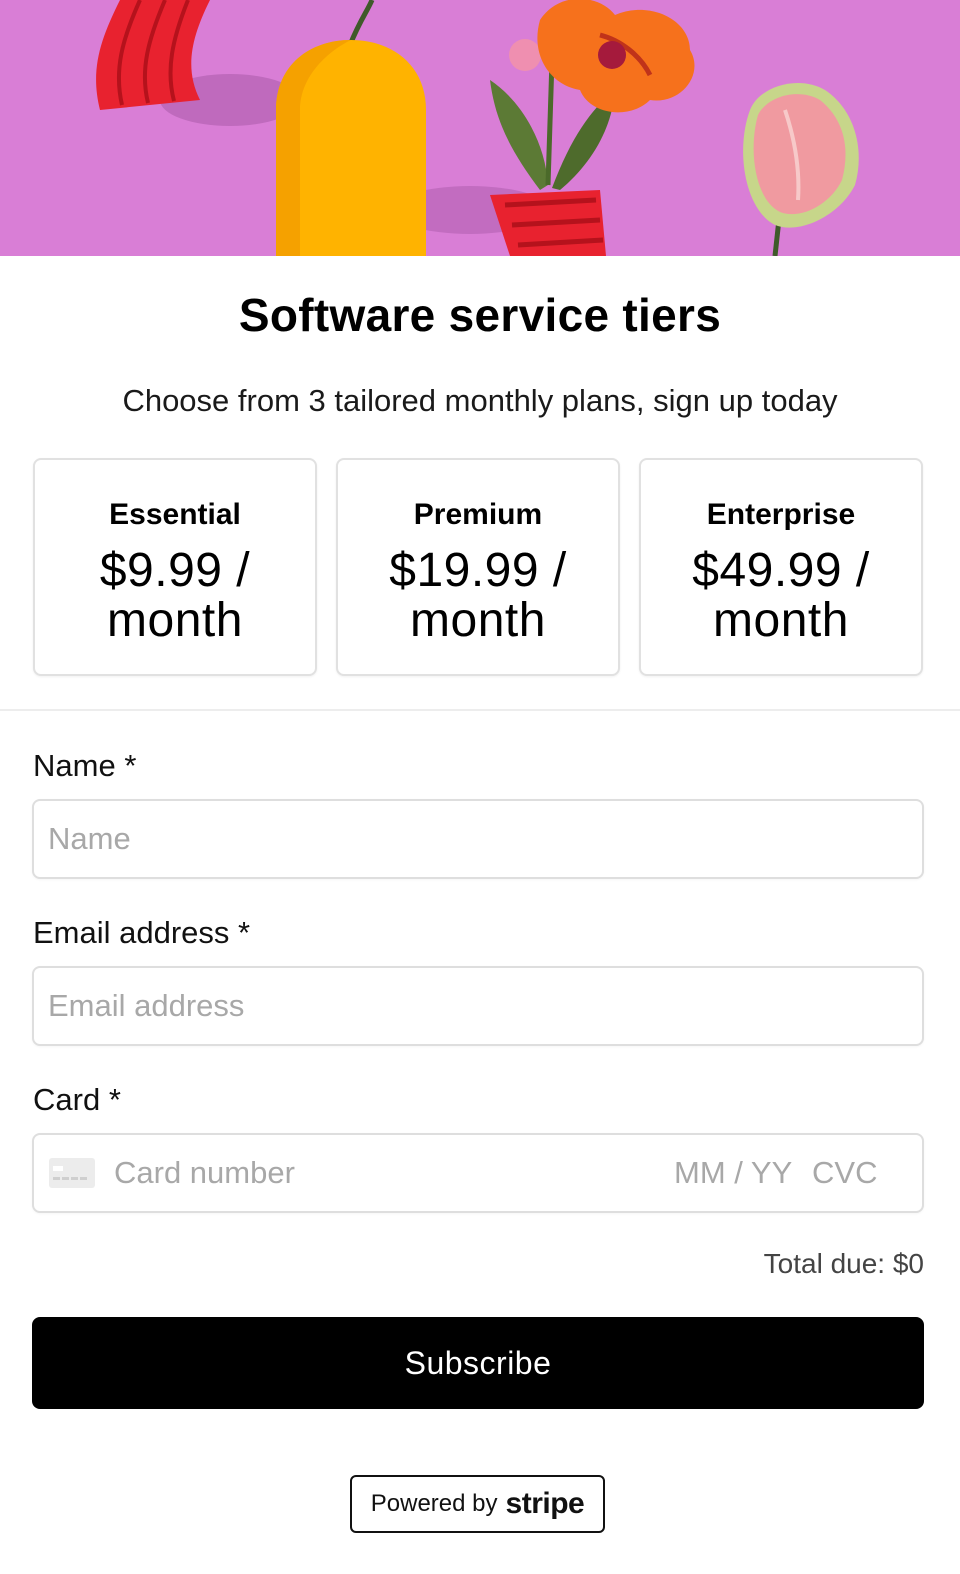 This screenshot has width=960, height=1574. I want to click on tier-name: Essential, so click(175, 514).